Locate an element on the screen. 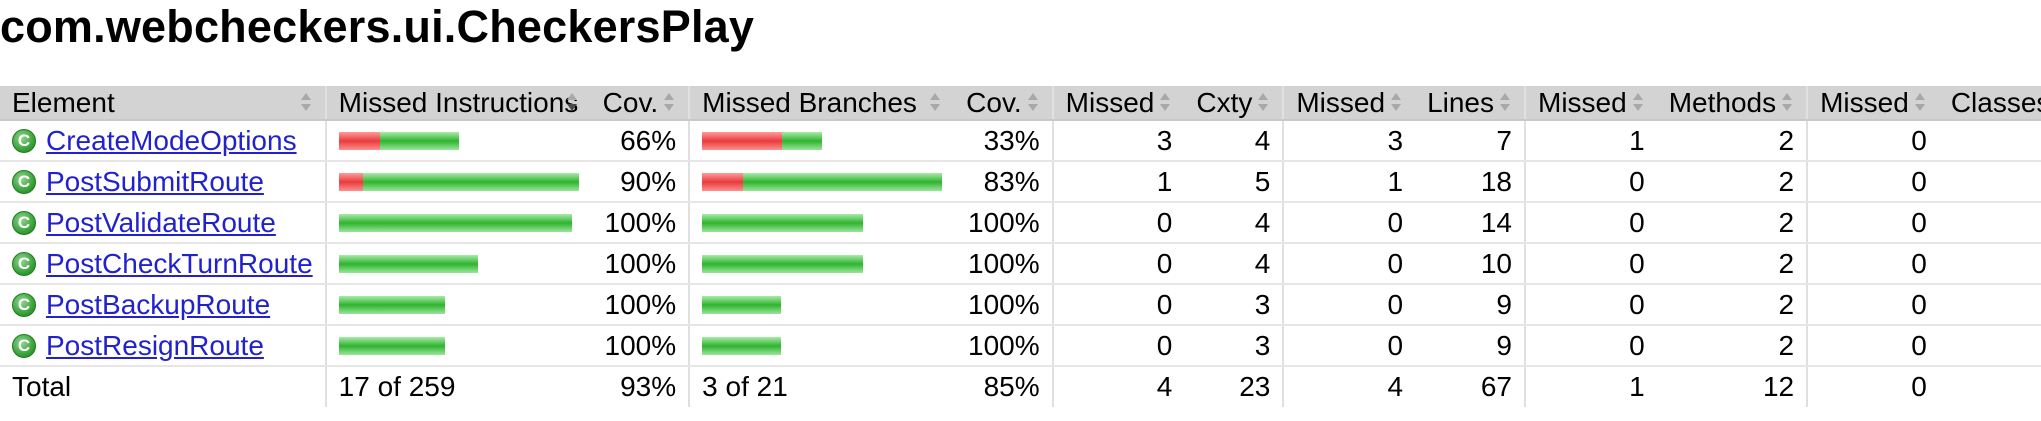 The height and width of the screenshot is (421, 2041). instr-cov-cell: 66% is located at coordinates (640, 141).